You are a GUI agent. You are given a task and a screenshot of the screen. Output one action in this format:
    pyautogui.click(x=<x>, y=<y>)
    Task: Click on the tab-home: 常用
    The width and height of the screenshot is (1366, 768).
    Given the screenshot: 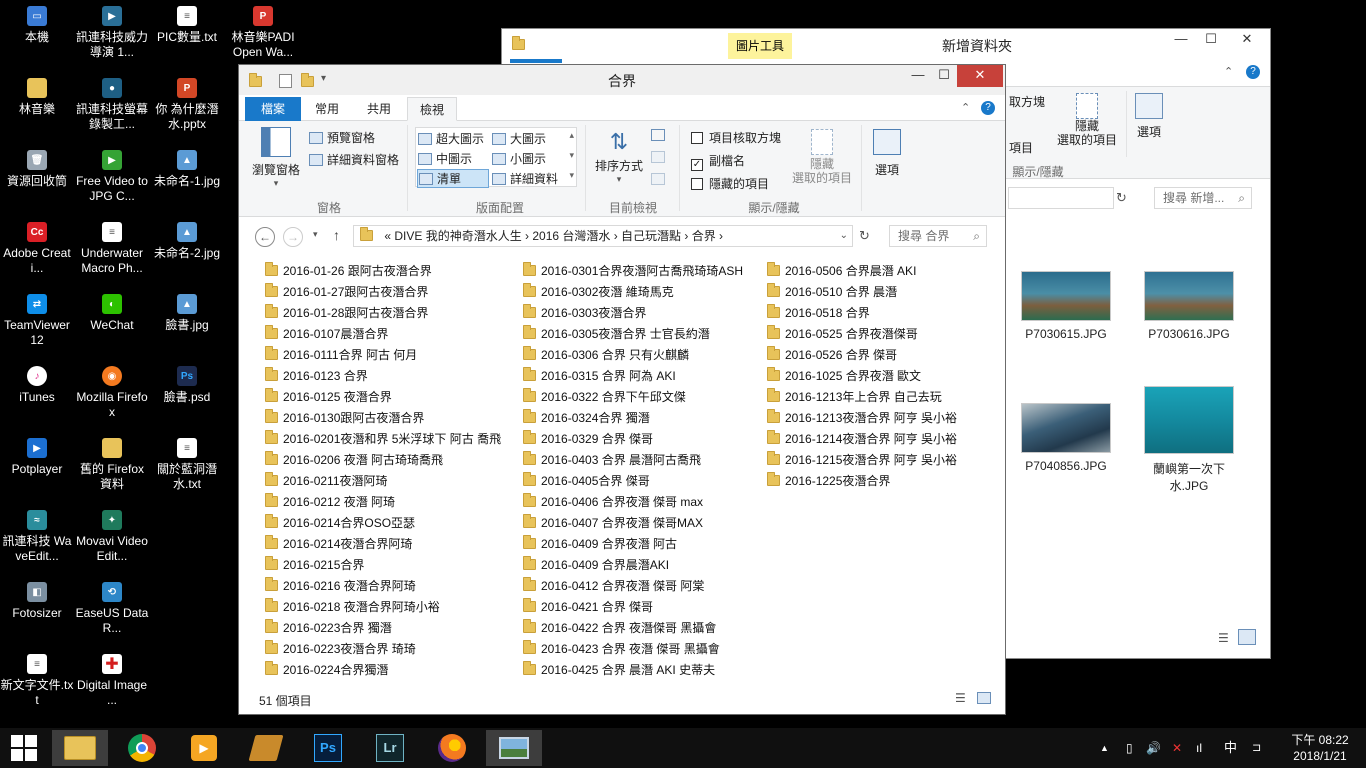 What is the action you would take?
    pyautogui.click(x=327, y=109)
    